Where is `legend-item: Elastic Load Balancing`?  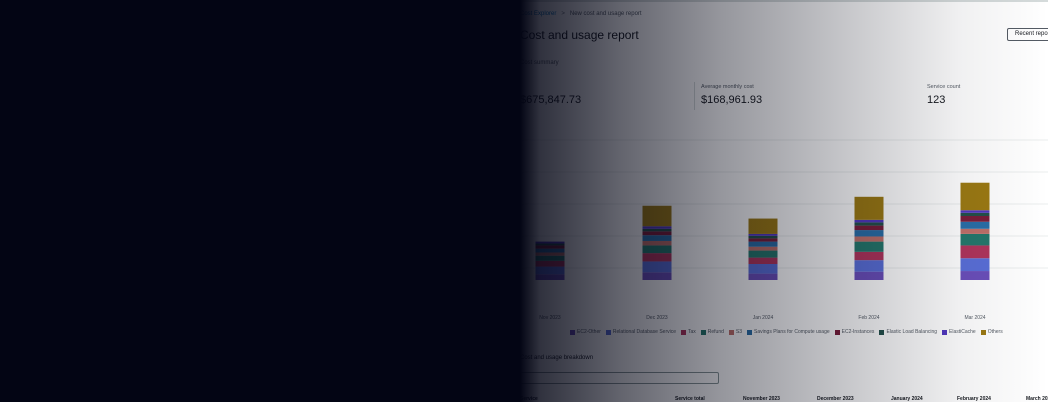
legend-item: Elastic Load Balancing is located at coordinates (908, 332).